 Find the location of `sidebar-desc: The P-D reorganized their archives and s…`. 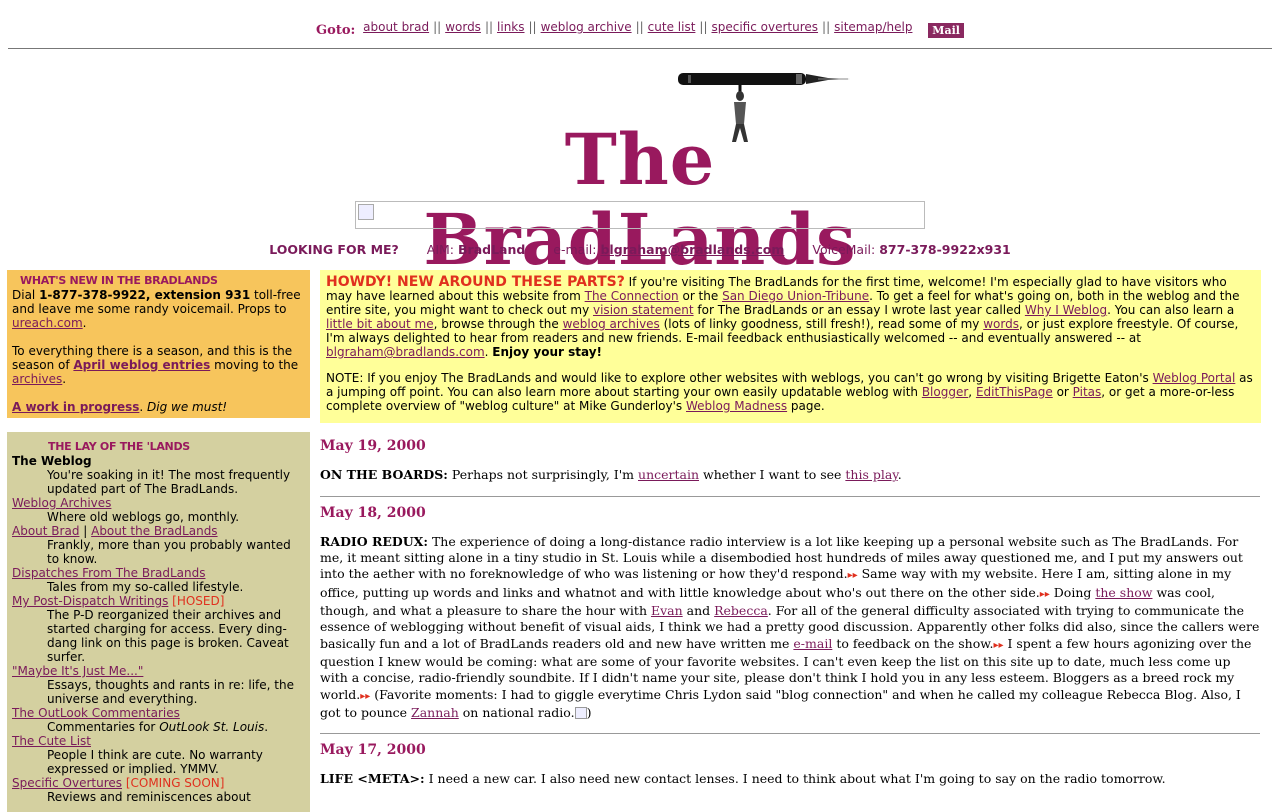

sidebar-desc: The P-D reorganized their archives and s… is located at coordinates (168, 636).